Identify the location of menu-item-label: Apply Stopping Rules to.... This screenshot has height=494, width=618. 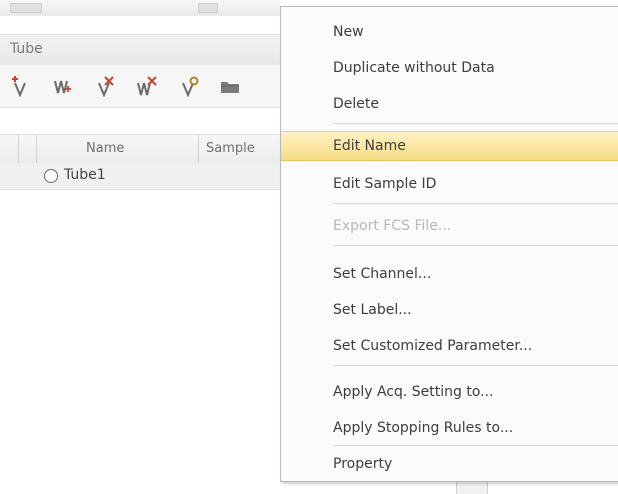
(423, 428).